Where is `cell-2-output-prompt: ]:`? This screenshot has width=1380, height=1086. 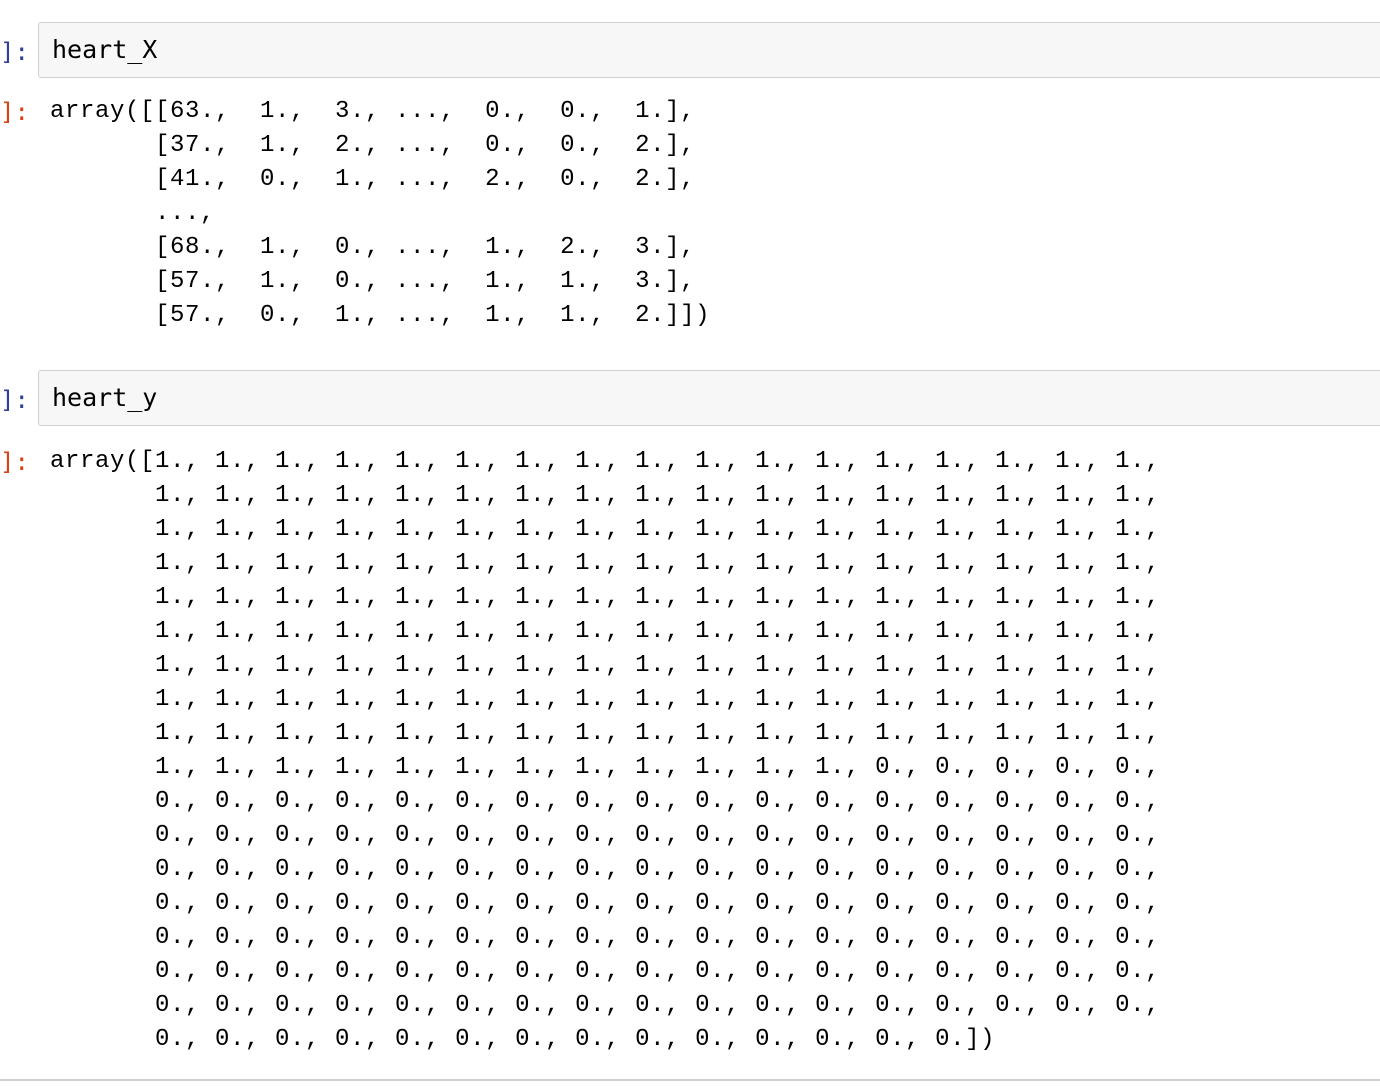
cell-2-output-prompt: ]: is located at coordinates (14, 462).